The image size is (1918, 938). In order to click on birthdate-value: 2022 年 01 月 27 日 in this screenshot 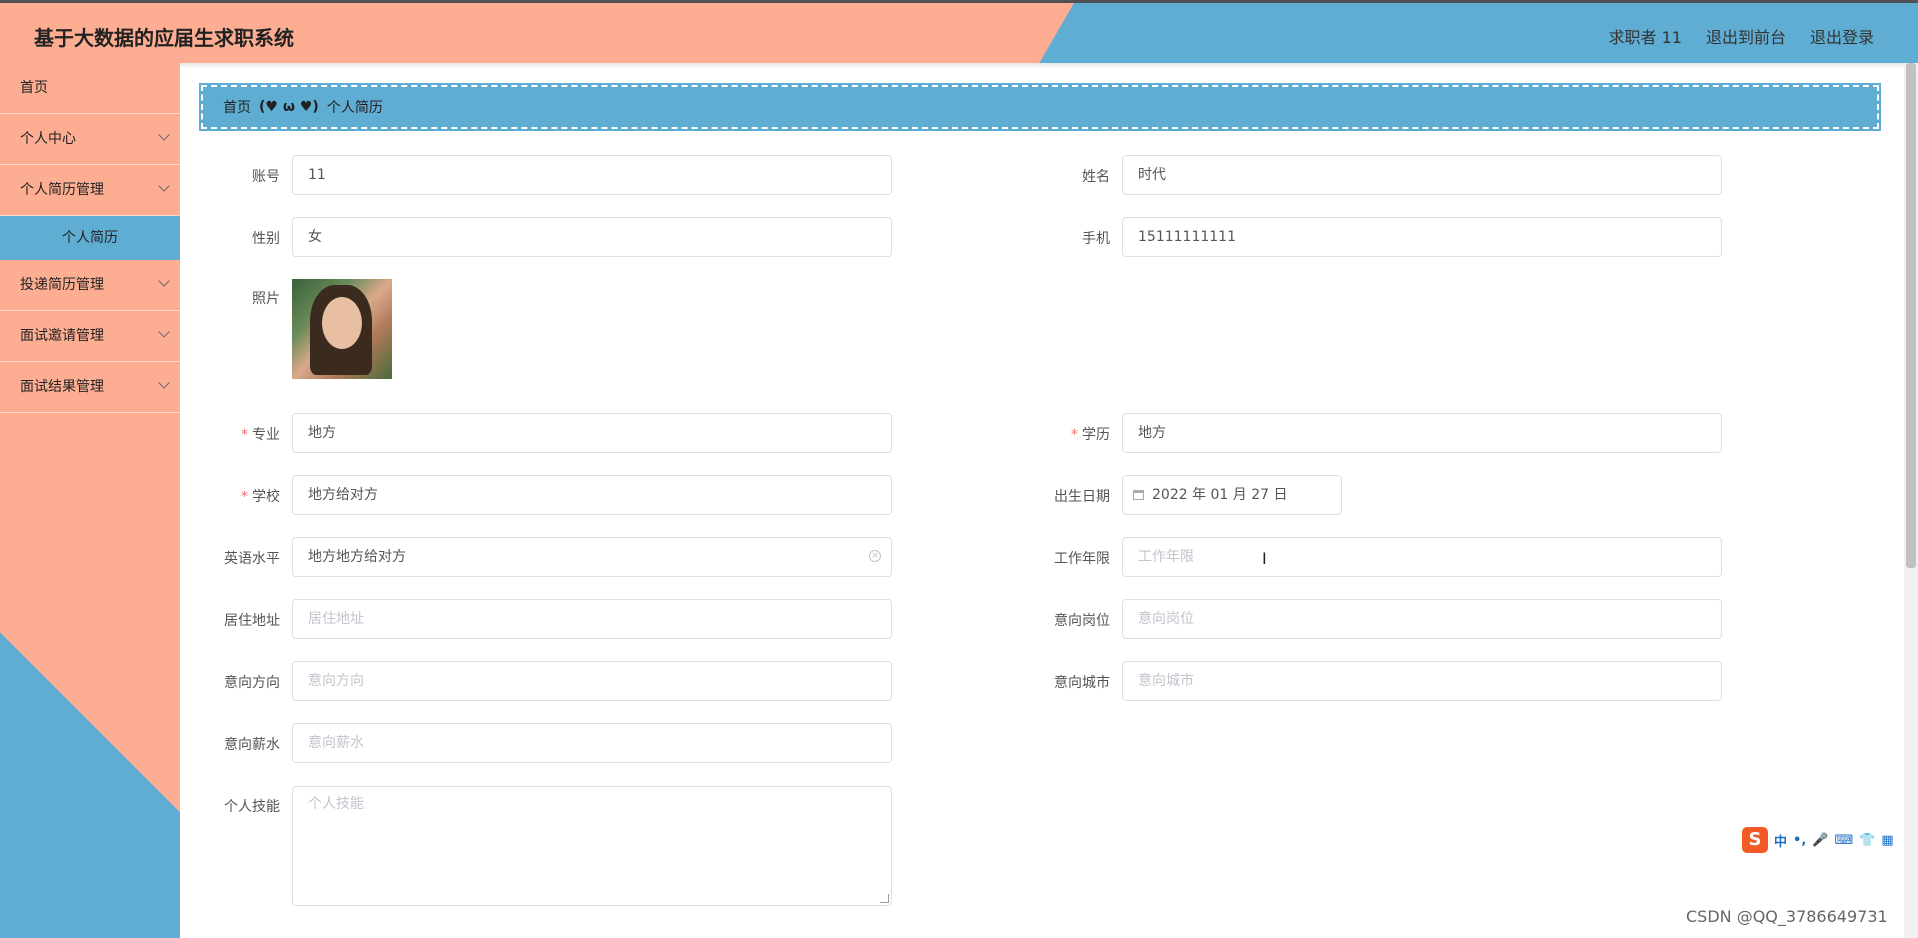, I will do `click(1220, 495)`.